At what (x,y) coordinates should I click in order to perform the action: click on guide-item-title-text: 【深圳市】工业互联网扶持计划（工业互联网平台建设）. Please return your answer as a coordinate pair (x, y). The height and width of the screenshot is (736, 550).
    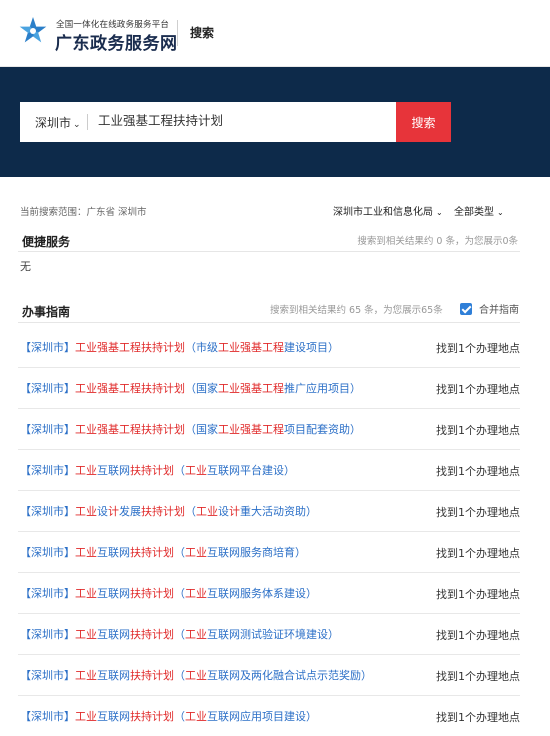
    Looking at the image, I should click on (157, 470).